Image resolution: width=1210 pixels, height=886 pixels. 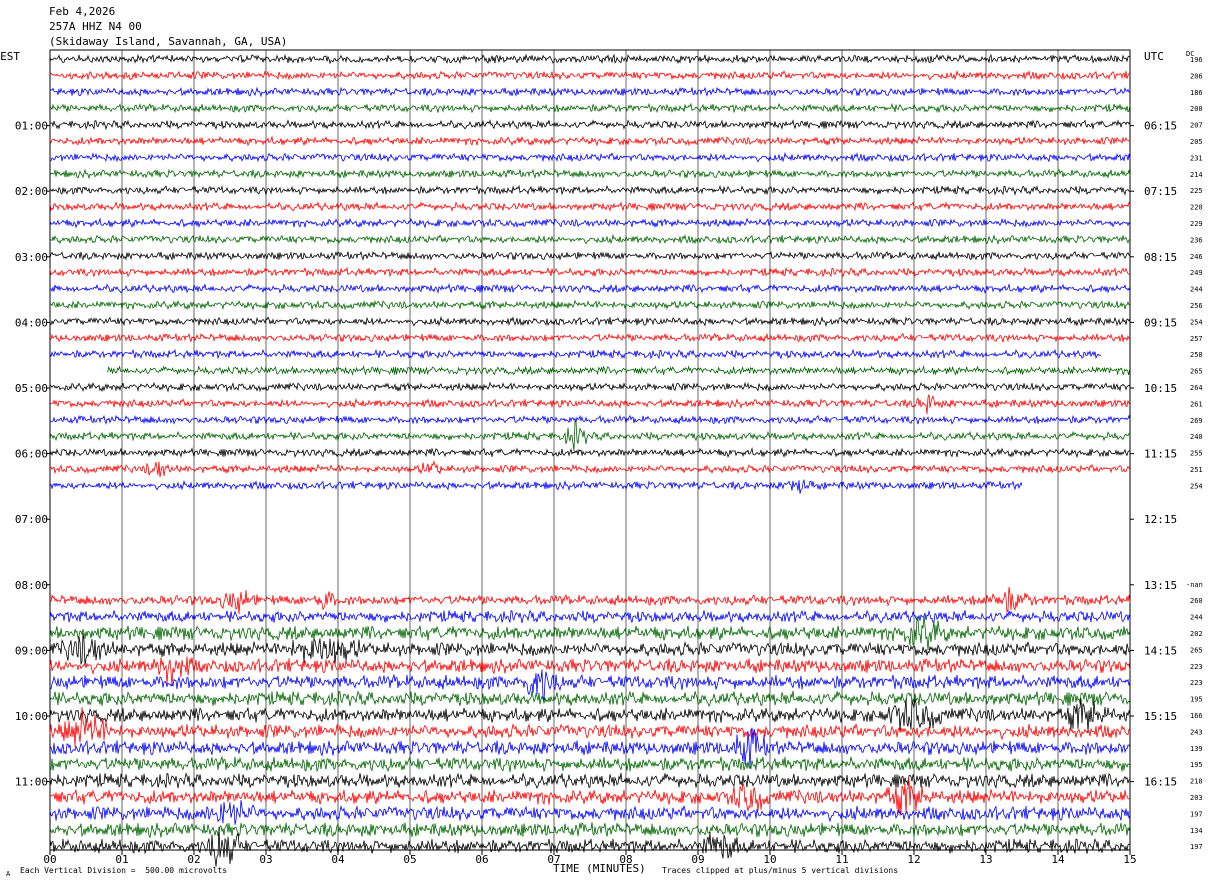 I want to click on x-tick-label: 04, so click(x=338, y=859).